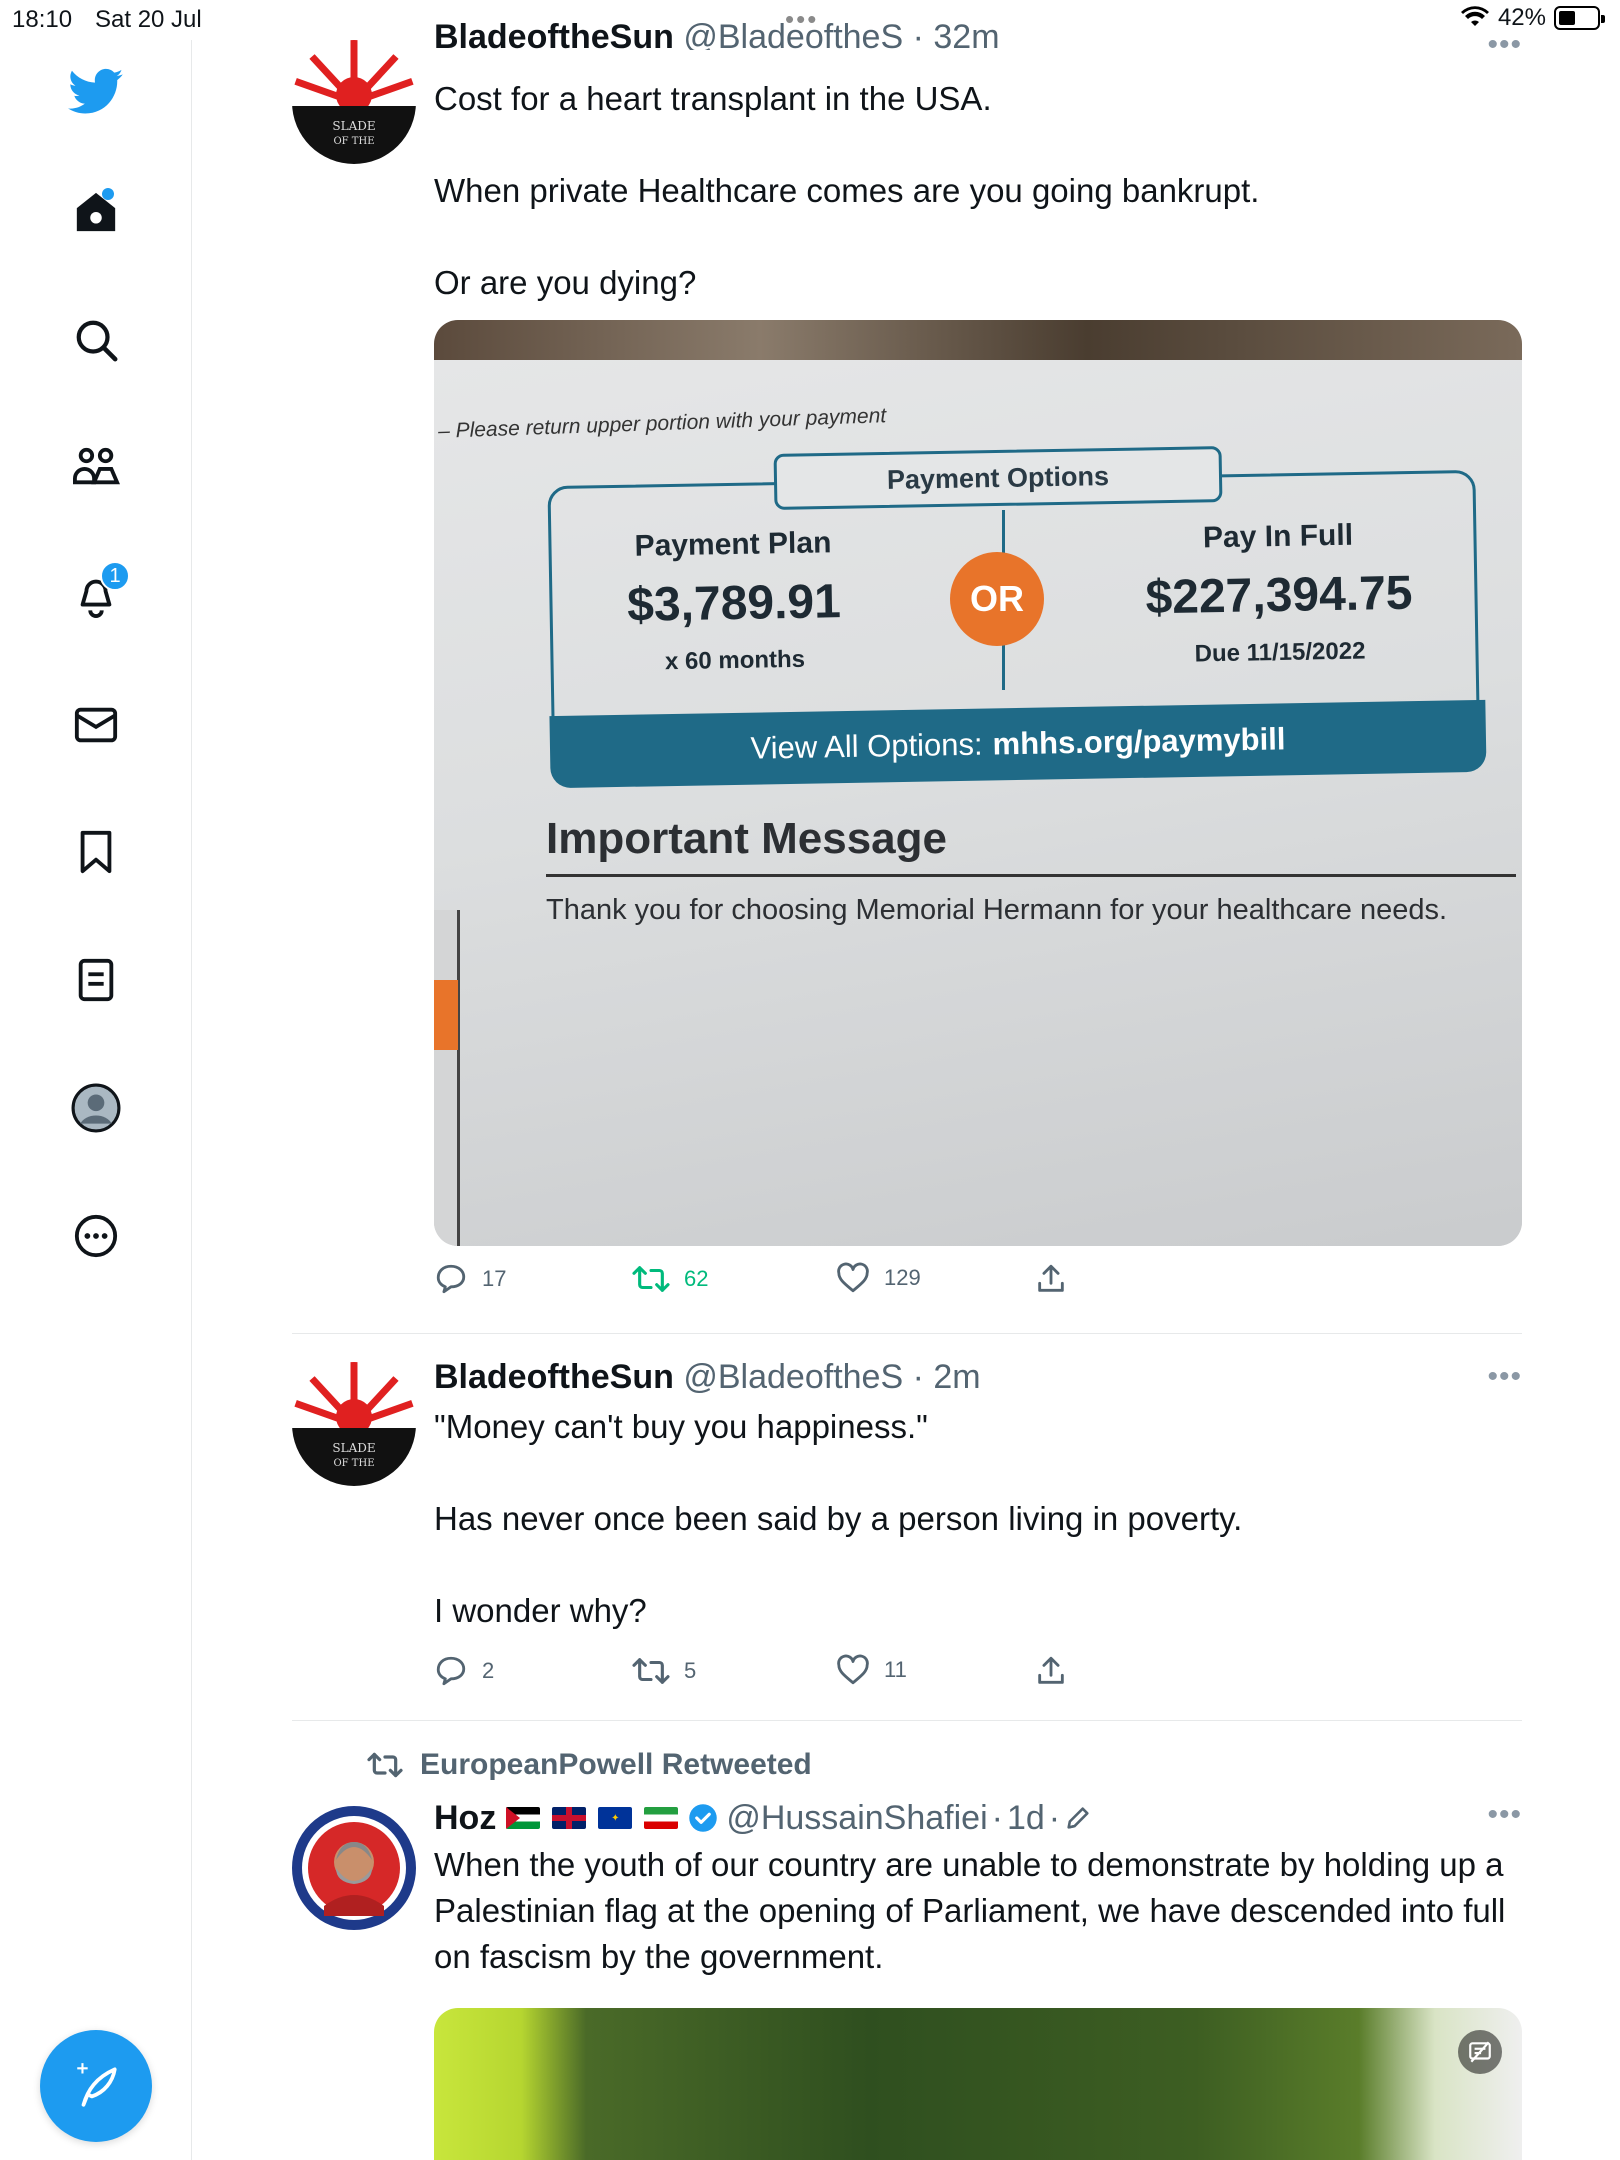  Describe the element at coordinates (734, 601) in the screenshot. I see `payment-plan: Payment Plan $3,789.91 x 60 months` at that location.